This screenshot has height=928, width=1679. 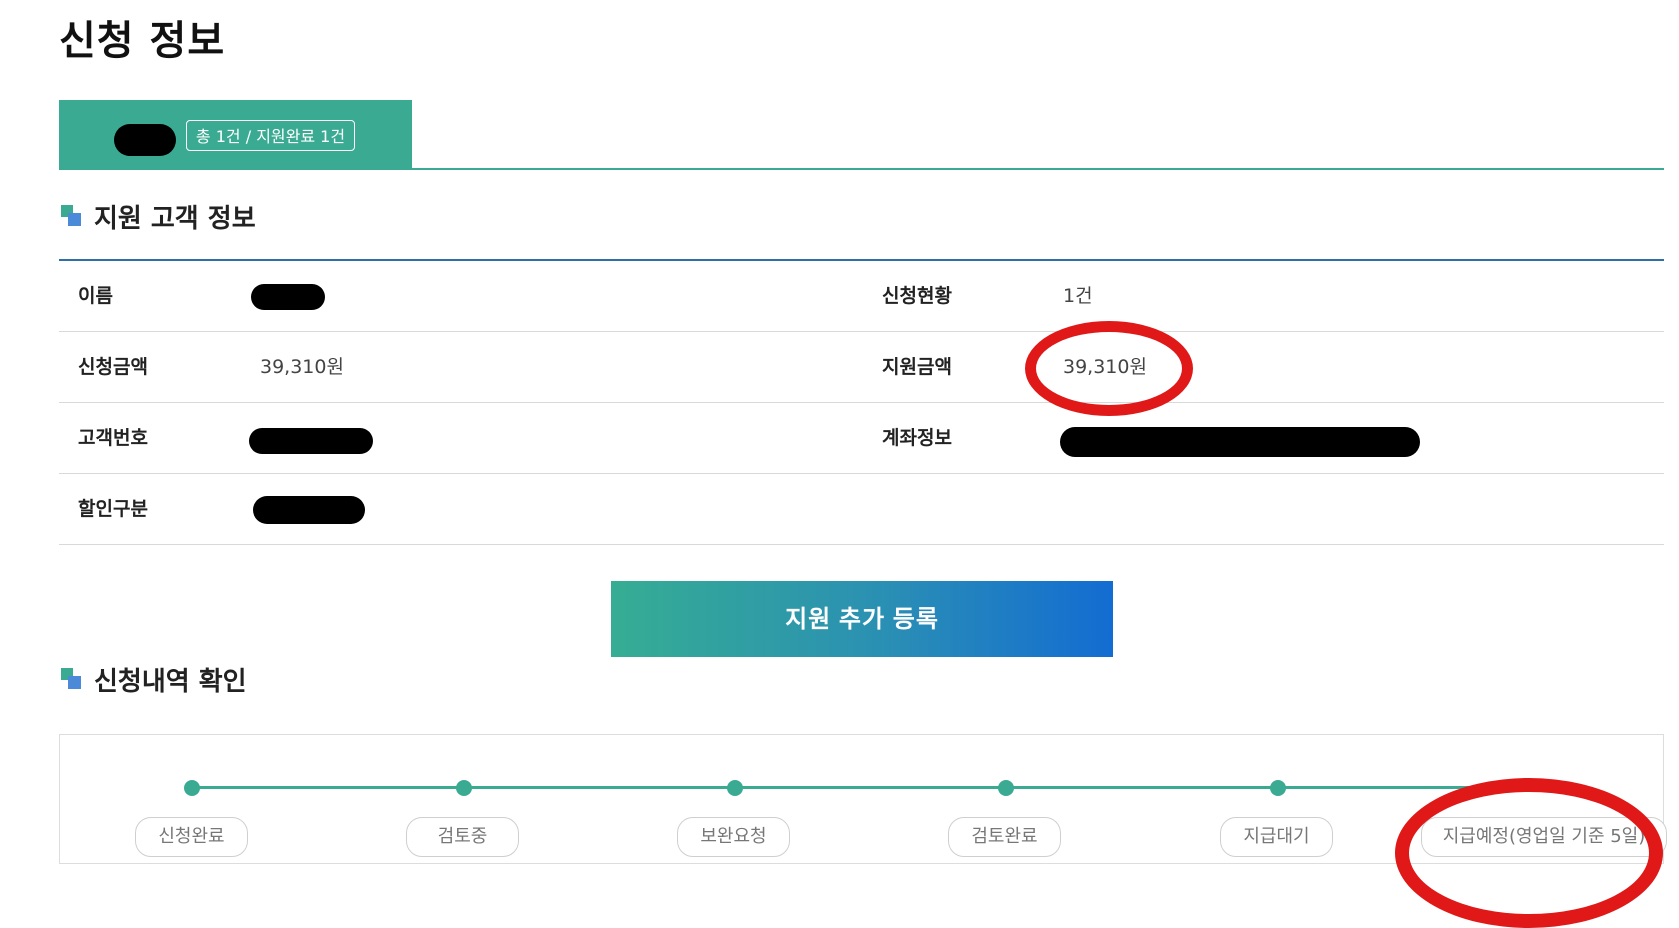 What do you see at coordinates (733, 837) in the screenshot?
I see `step-pill: 보완요청` at bounding box center [733, 837].